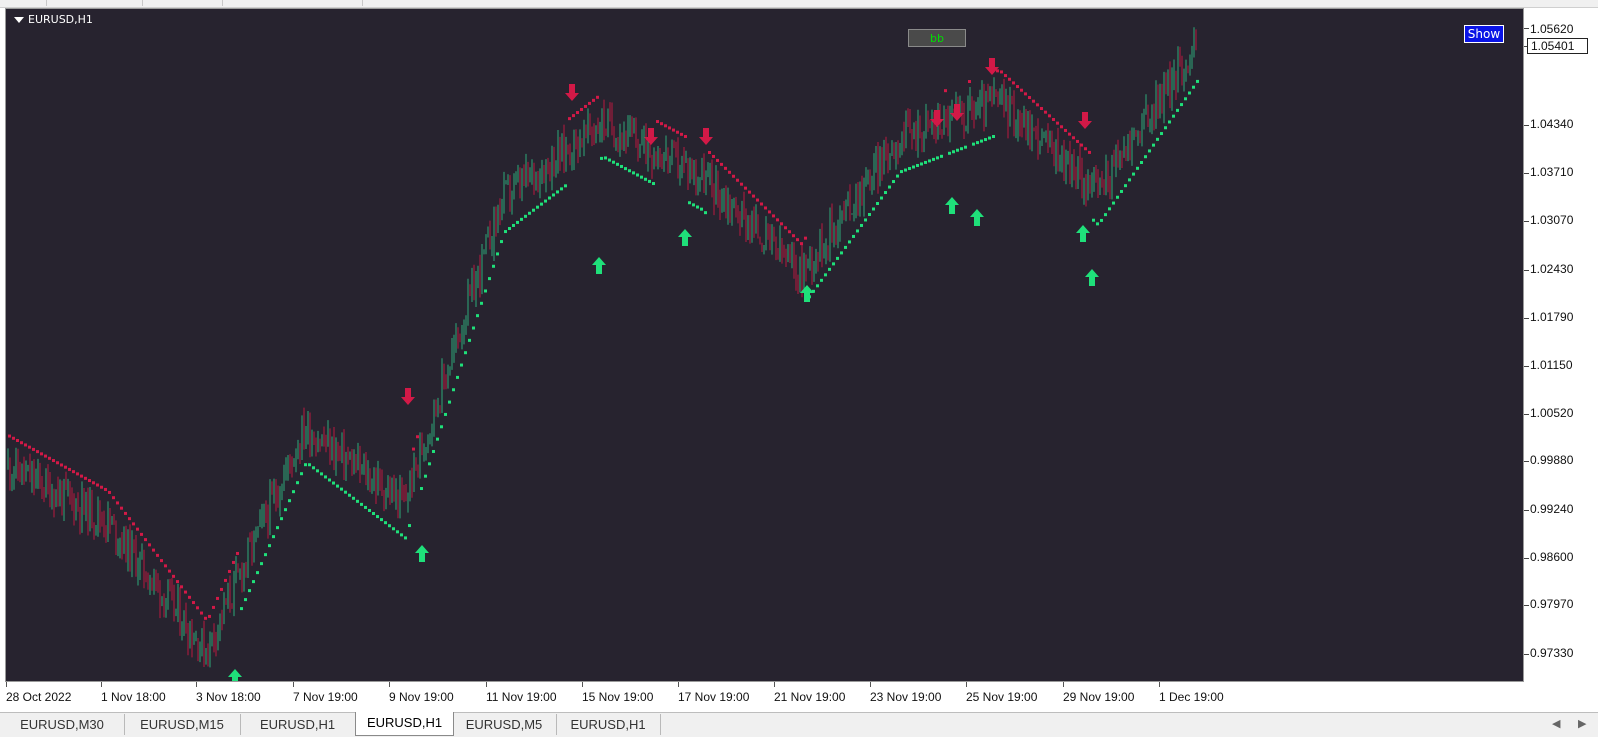 The image size is (1598, 737). I want to click on price-tick-label: 0.98600, so click(1552, 557).